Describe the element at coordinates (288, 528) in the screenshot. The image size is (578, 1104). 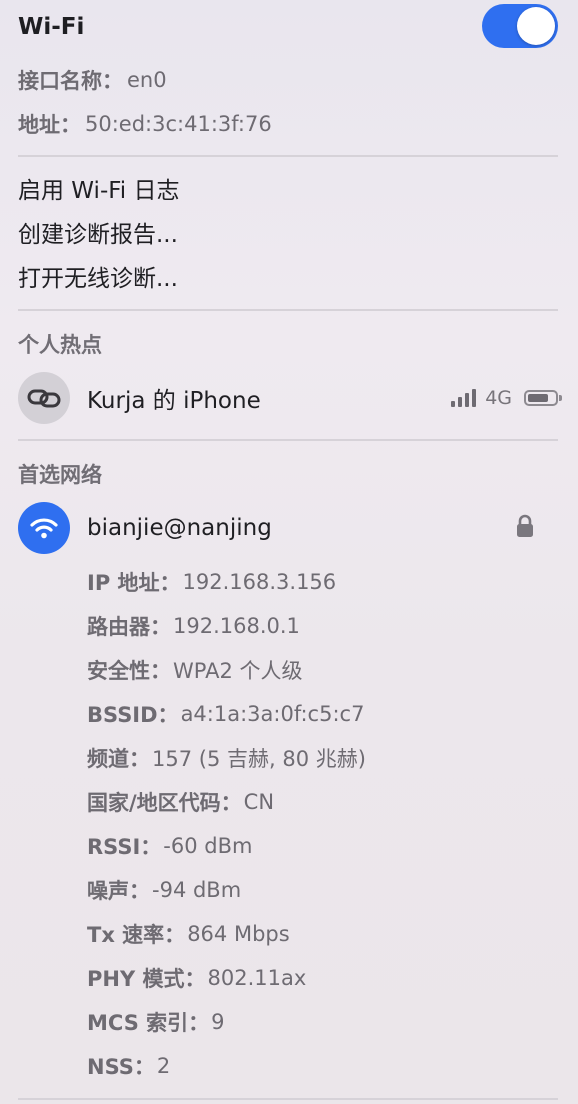
I see `preferred-network-item: bianjie@nanjing` at that location.